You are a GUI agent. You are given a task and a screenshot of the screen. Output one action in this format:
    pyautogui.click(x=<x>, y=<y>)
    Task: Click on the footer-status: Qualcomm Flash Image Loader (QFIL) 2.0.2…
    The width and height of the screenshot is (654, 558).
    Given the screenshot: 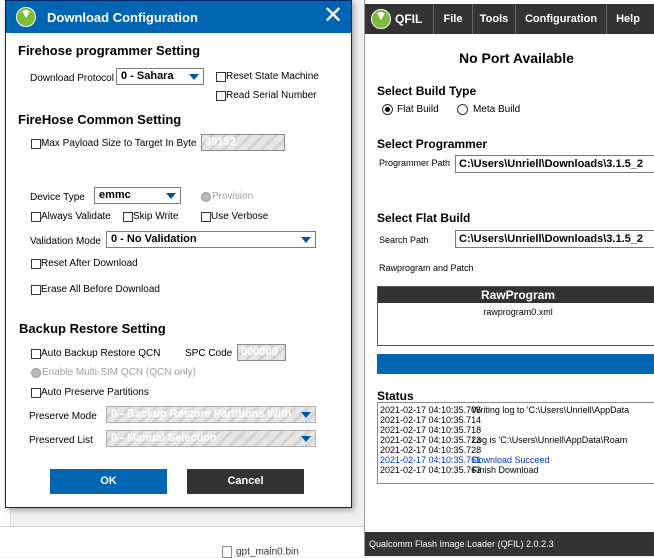 What is the action you would take?
    pyautogui.click(x=509, y=544)
    